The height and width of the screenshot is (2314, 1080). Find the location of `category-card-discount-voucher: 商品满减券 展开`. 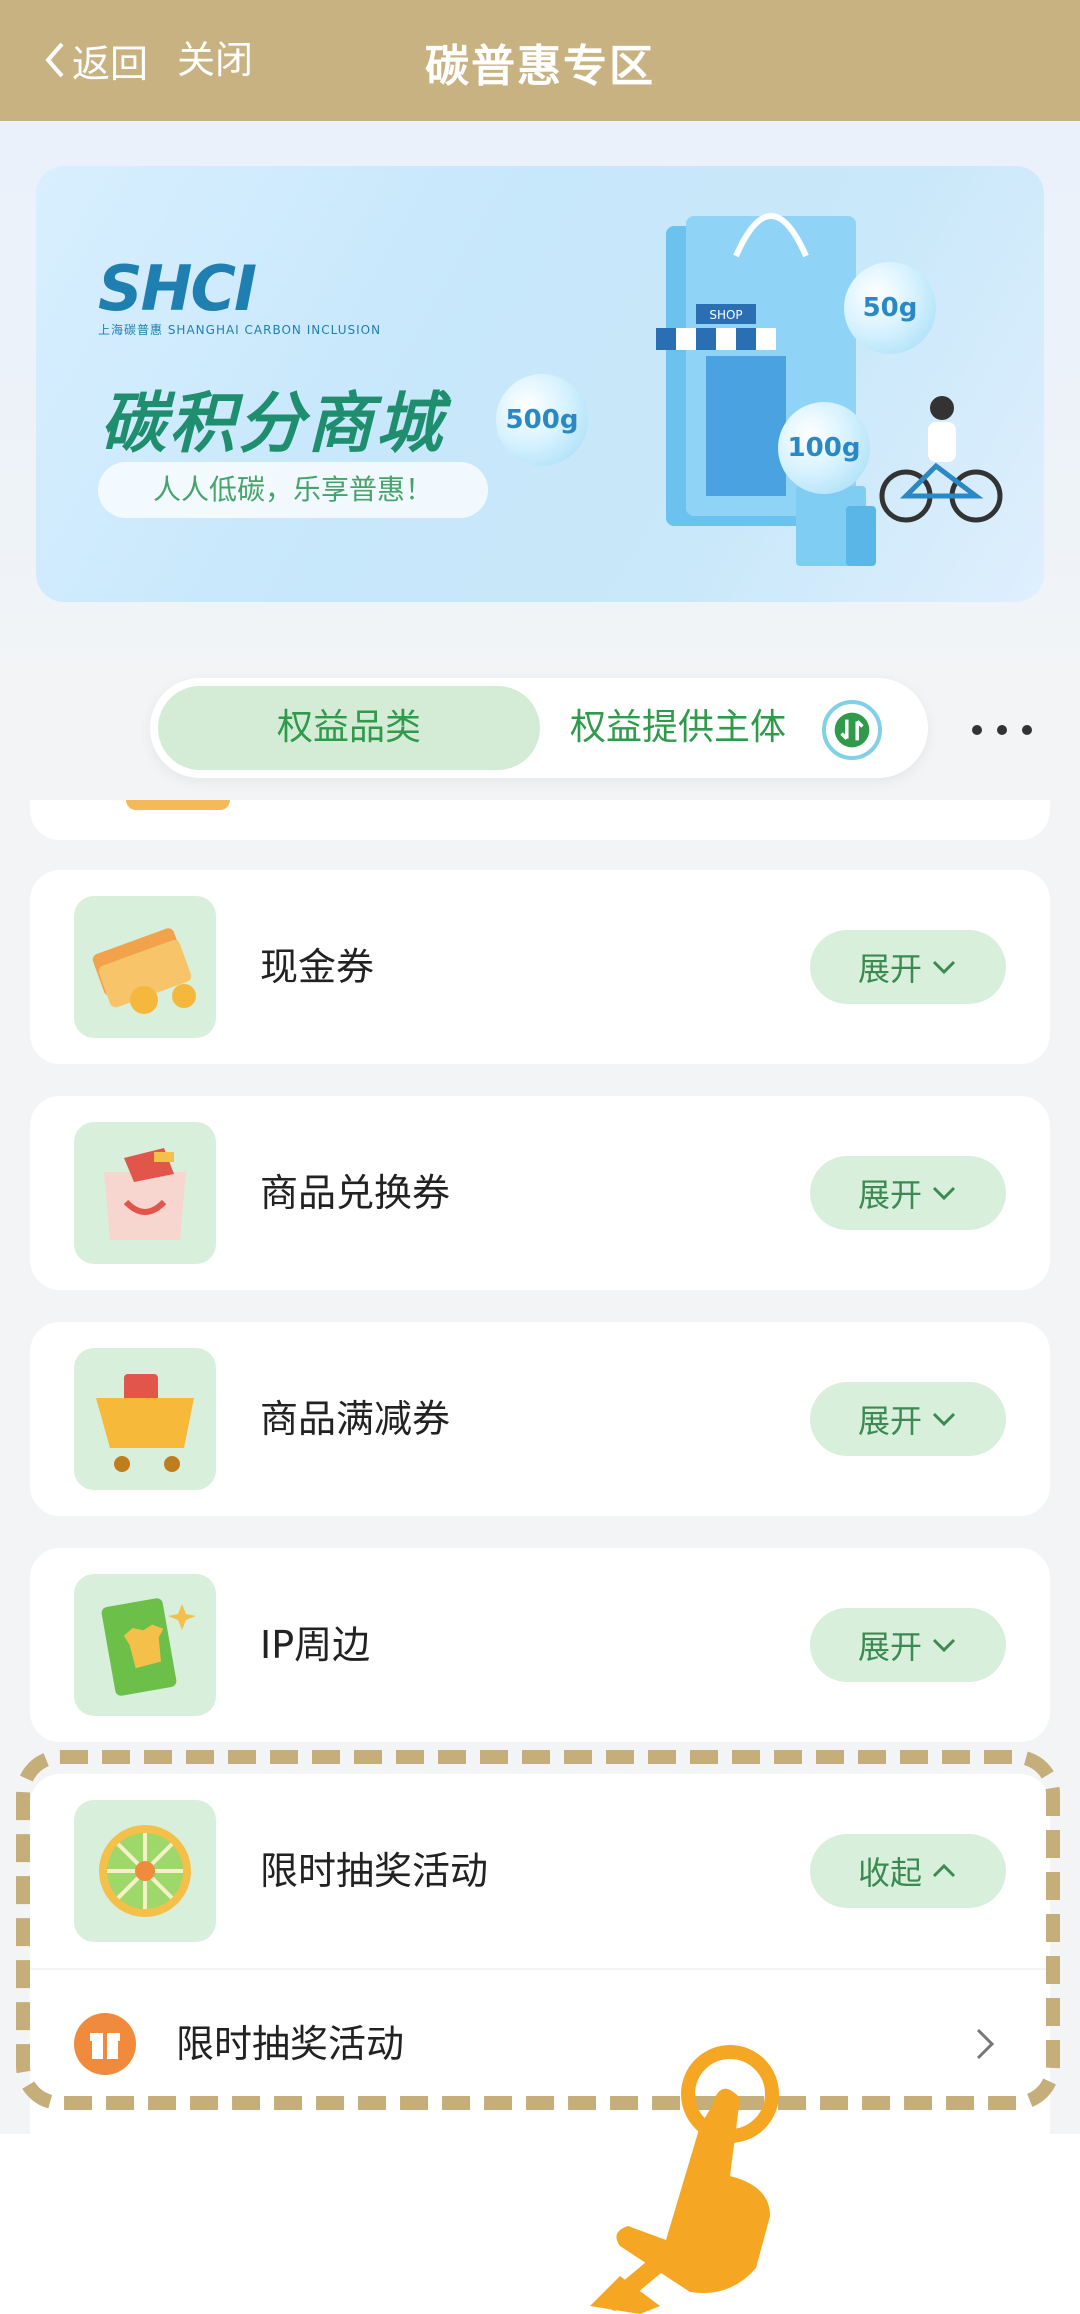

category-card-discount-voucher: 商品满减券 展开 is located at coordinates (540, 1419).